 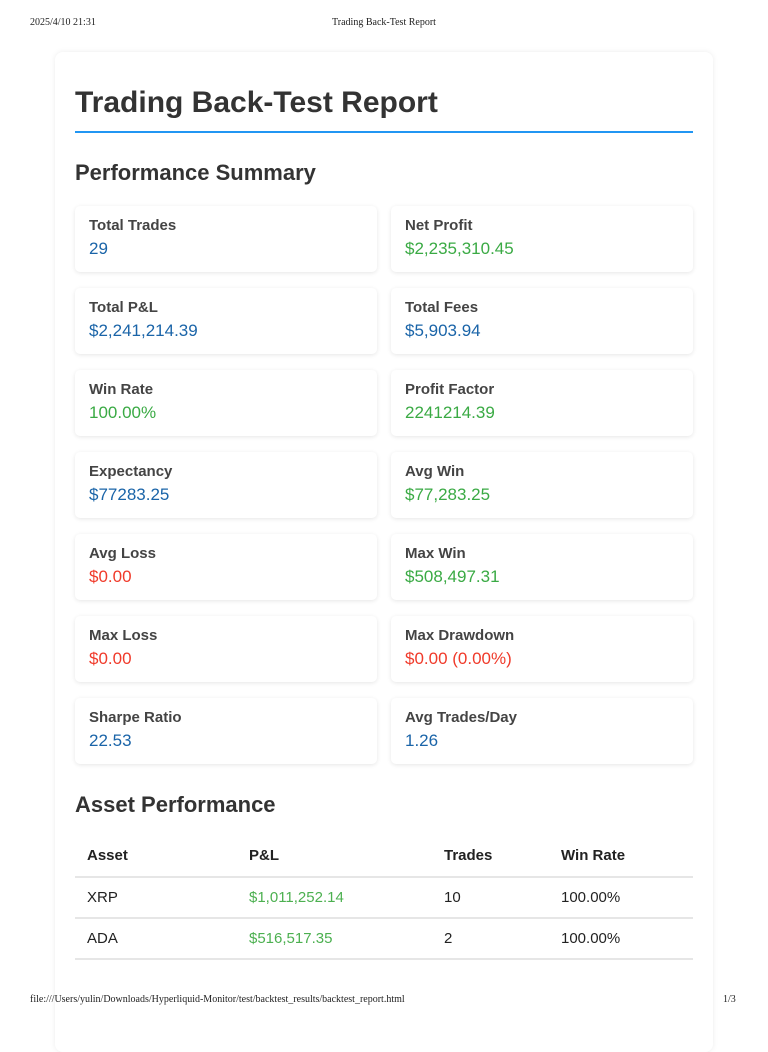 I want to click on metric-card: Win Rate 100.00%, so click(x=226, y=403).